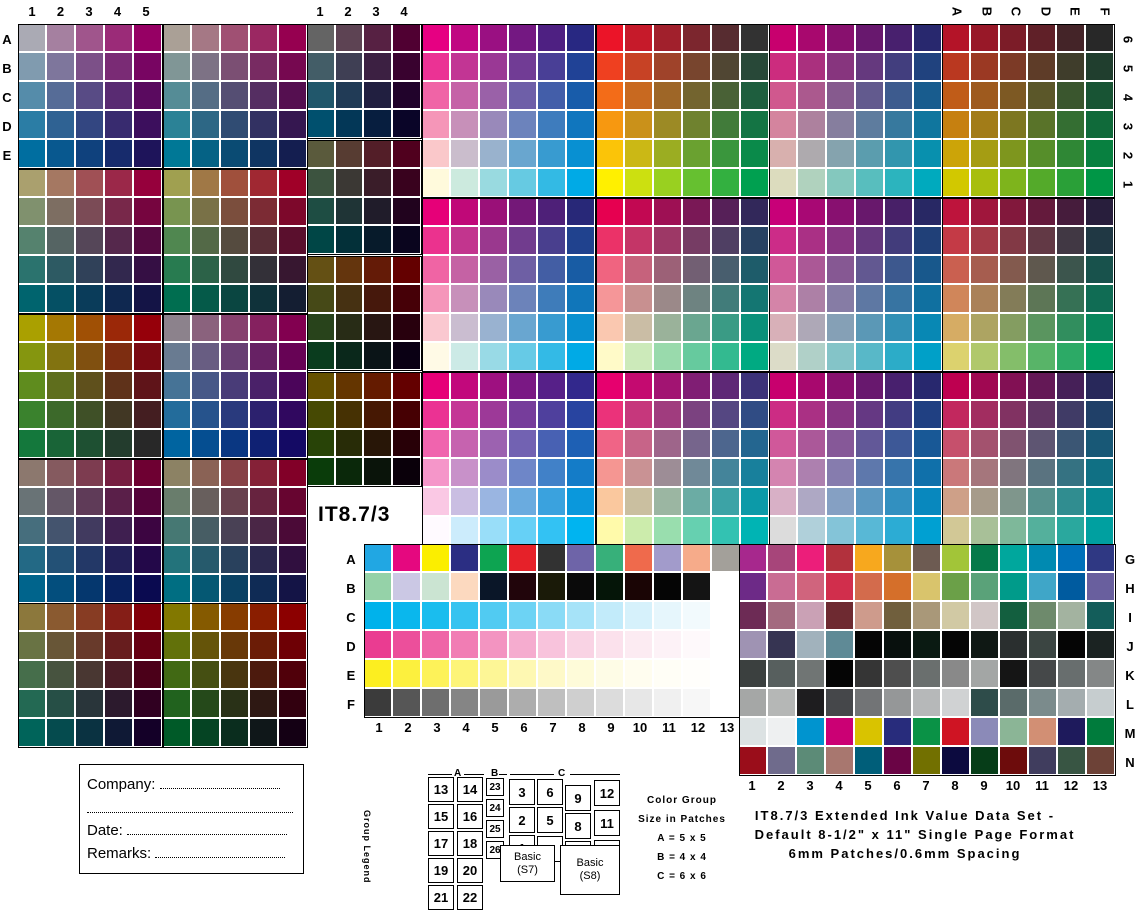  I want to click on remarks-label: Remarks:, so click(119, 853).